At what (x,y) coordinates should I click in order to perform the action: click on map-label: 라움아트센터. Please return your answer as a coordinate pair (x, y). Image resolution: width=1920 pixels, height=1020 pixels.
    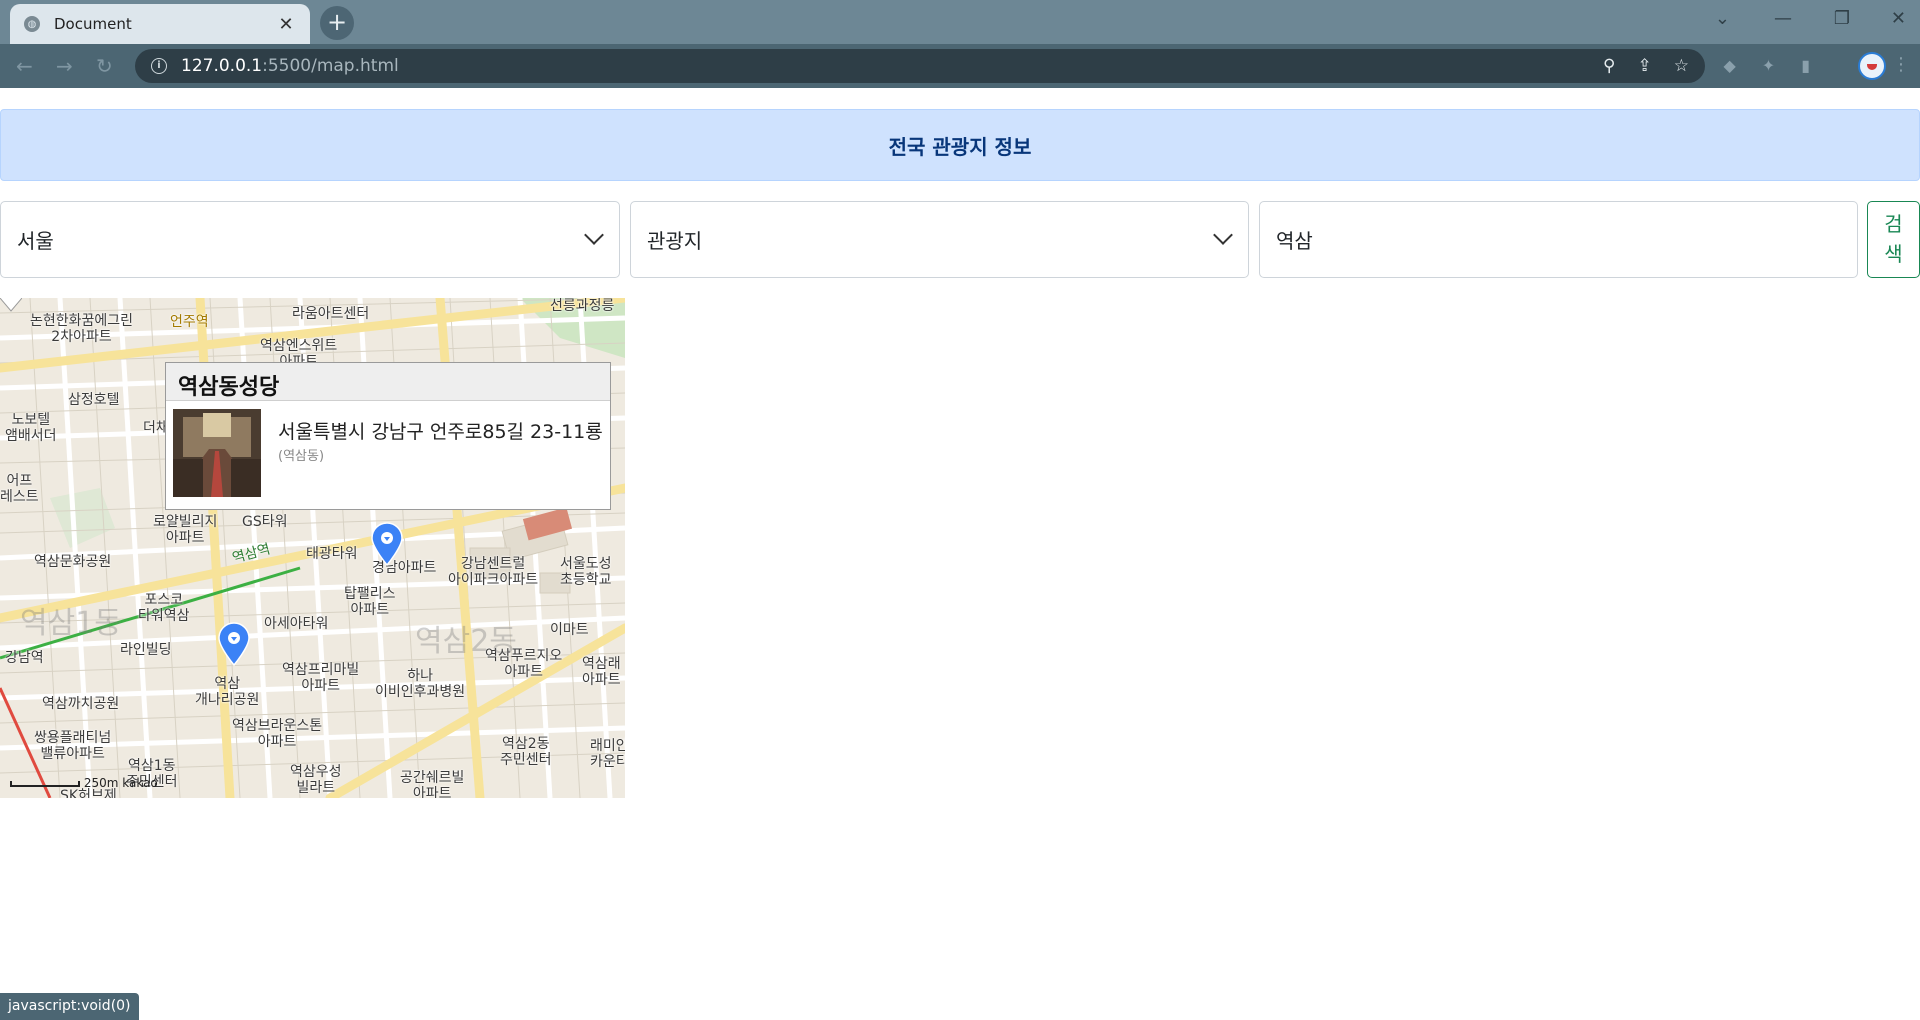
    Looking at the image, I should click on (331, 314).